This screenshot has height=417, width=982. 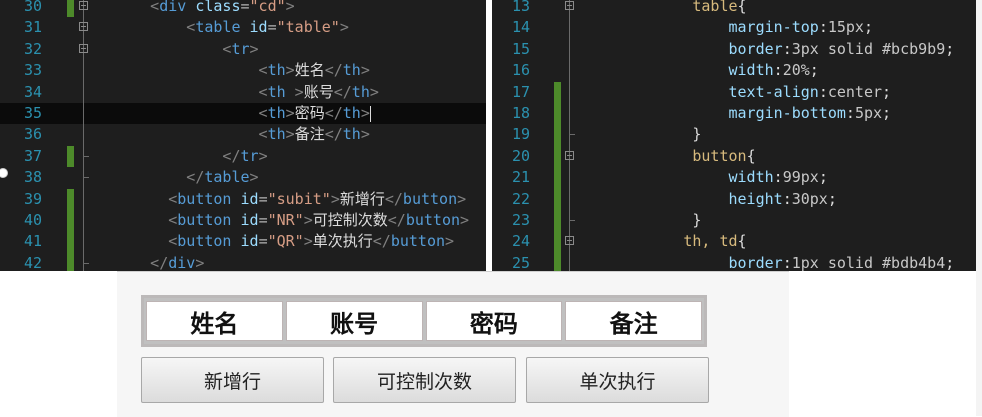 I want to click on code-line: 31 <table id="table">, so click(x=243, y=28).